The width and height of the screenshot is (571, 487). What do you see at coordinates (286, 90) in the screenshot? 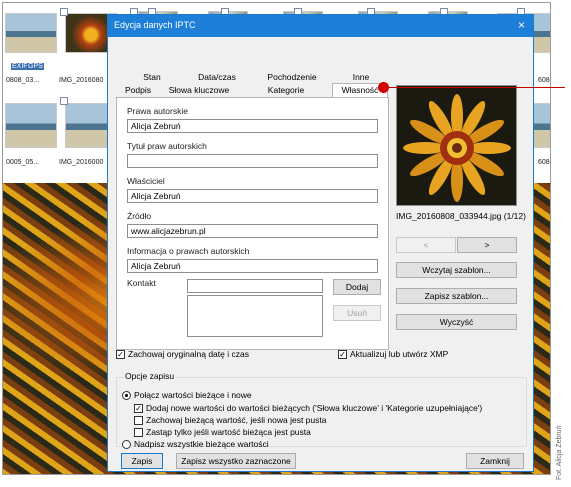
I see `tab-categories: Kategorie` at bounding box center [286, 90].